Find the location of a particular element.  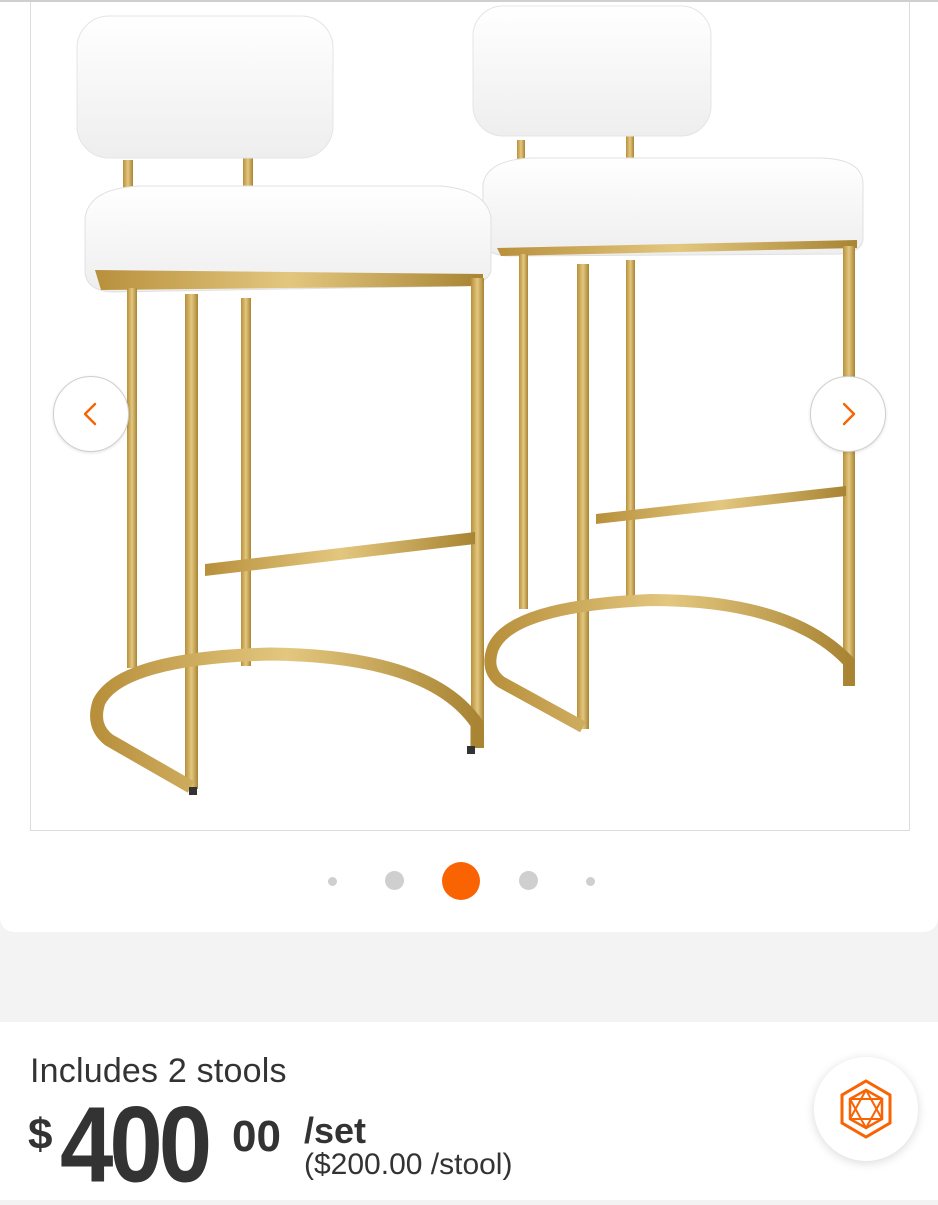

carousel-dot-active is located at coordinates (461, 881).